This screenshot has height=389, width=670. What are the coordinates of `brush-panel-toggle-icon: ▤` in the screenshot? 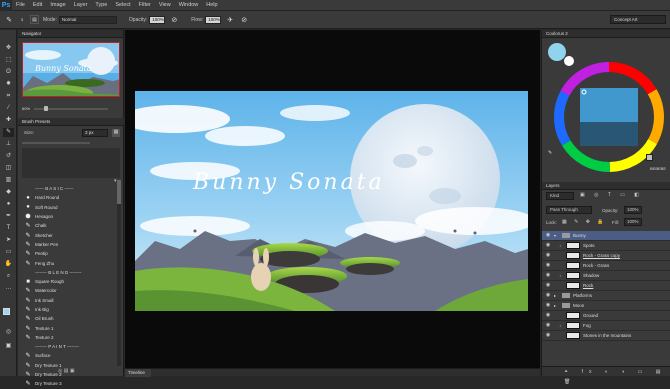 It's located at (34, 19).